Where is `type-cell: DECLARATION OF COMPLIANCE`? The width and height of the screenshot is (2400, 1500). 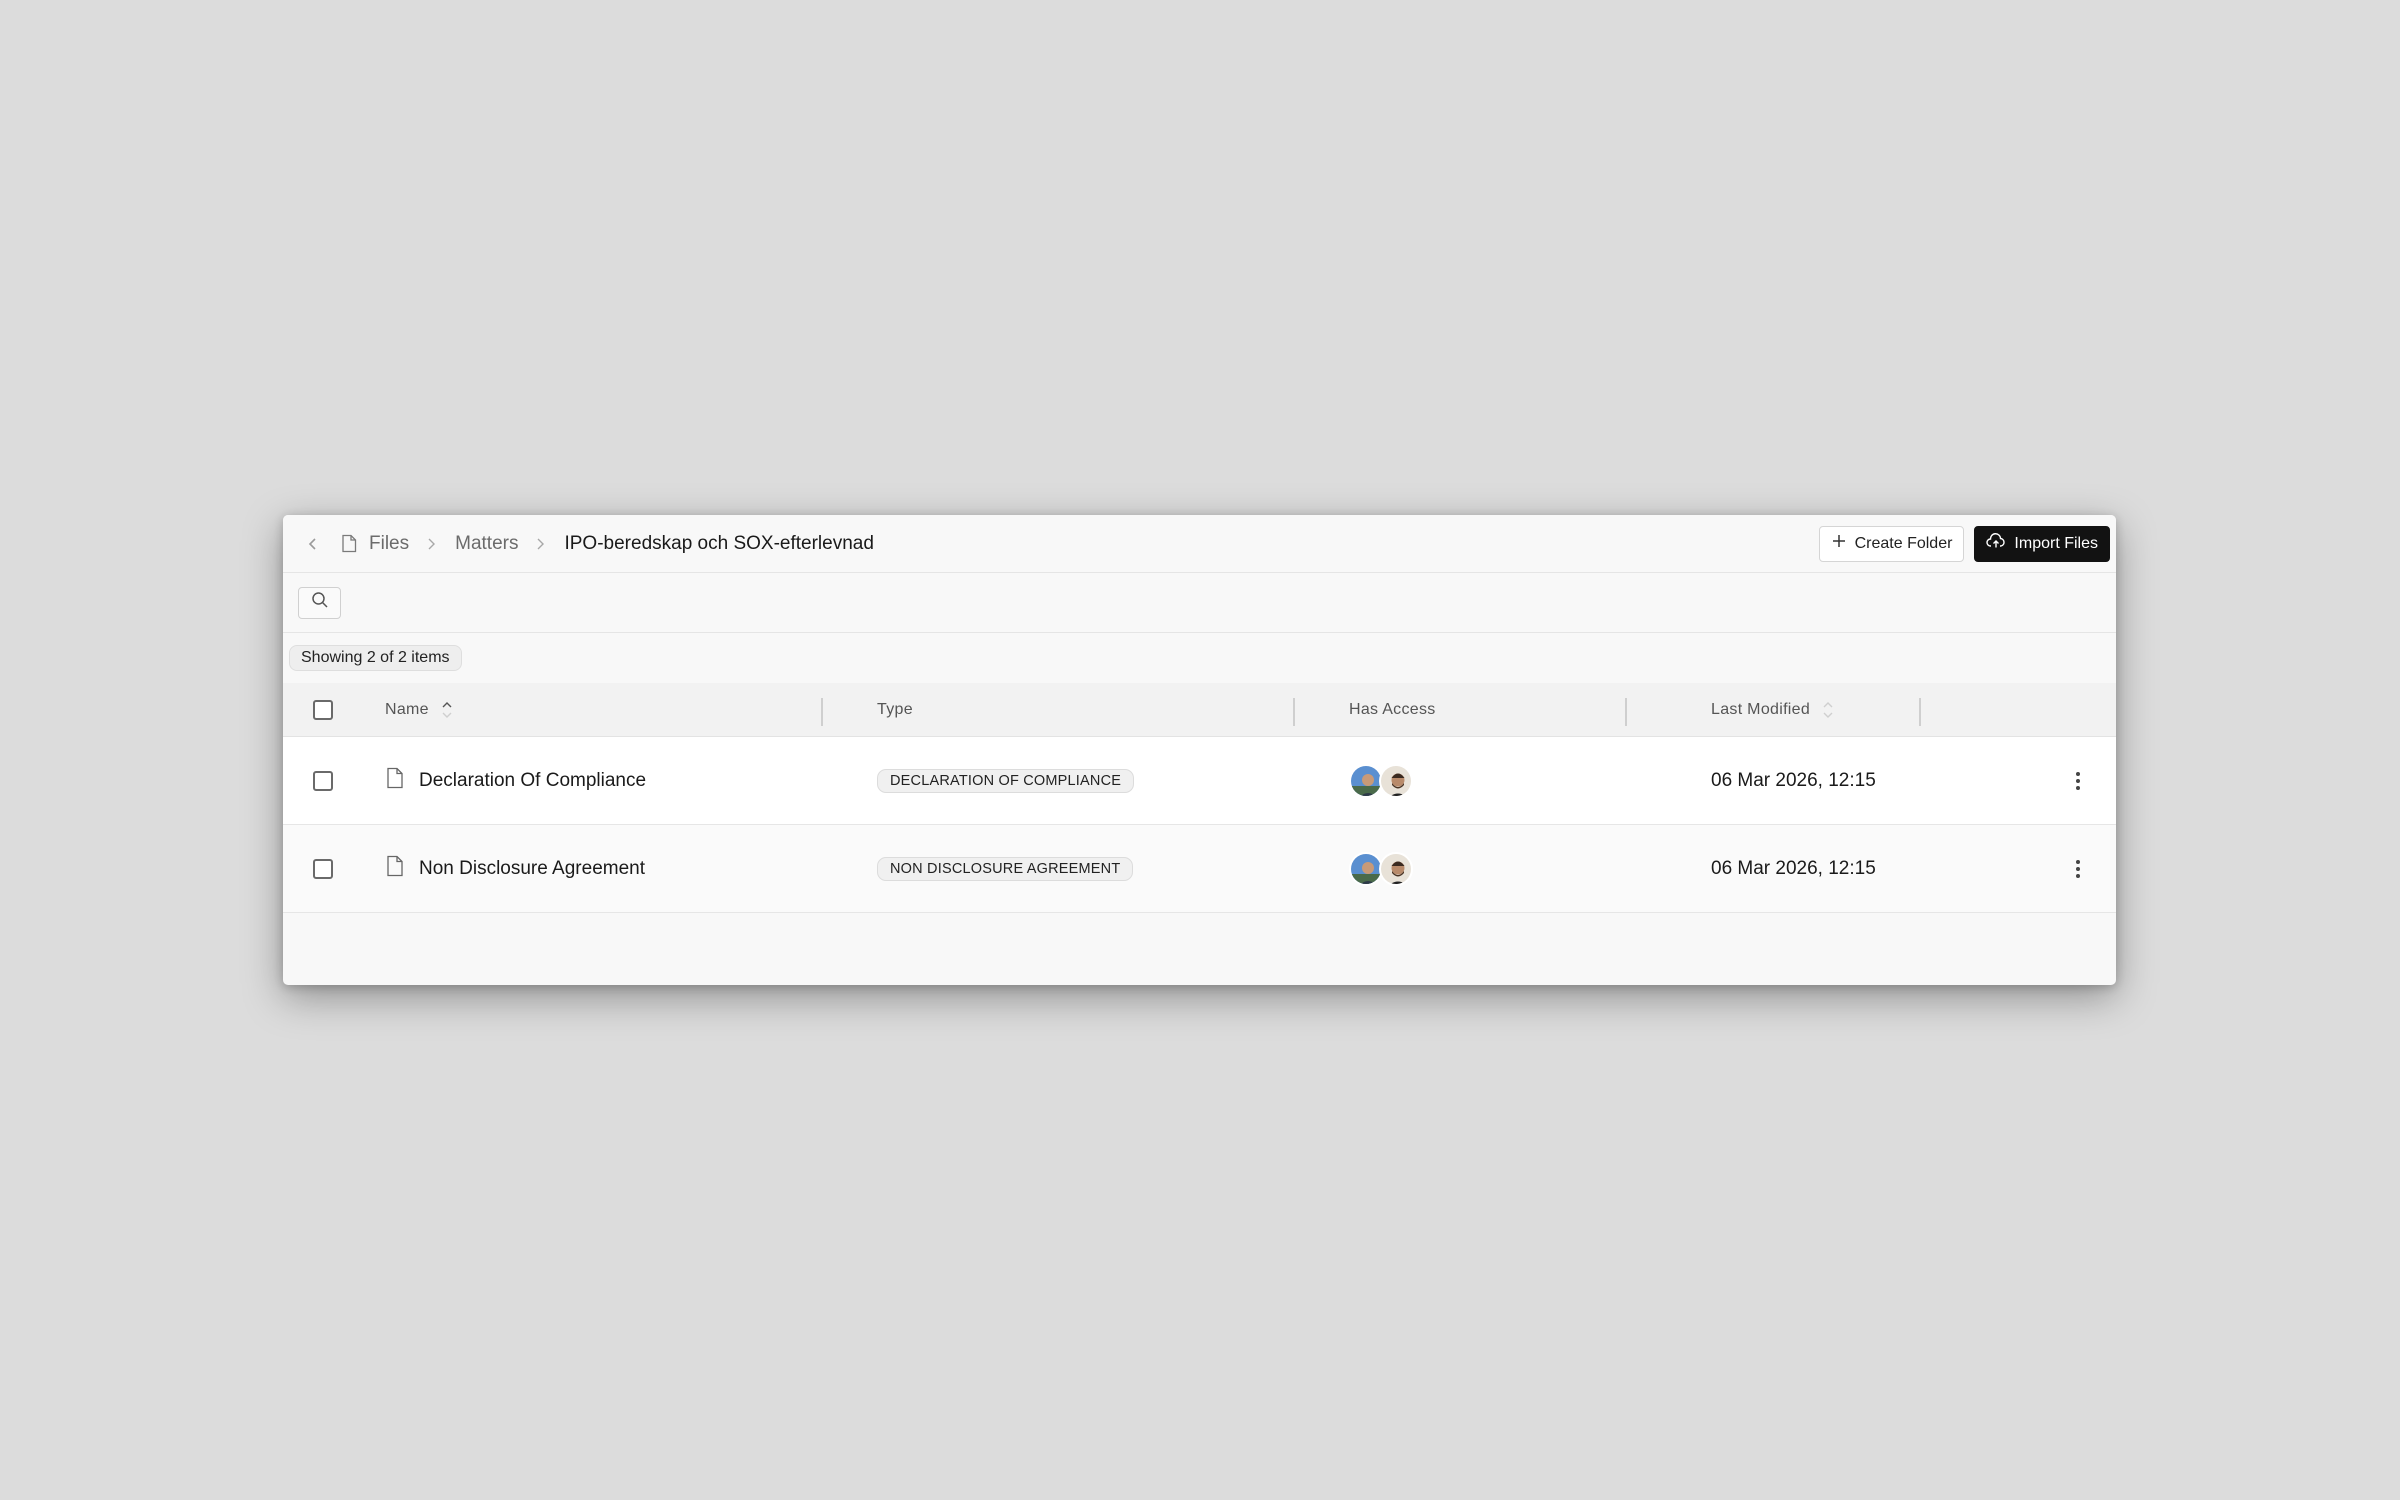
type-cell: DECLARATION OF COMPLIANCE is located at coordinates (1099, 780).